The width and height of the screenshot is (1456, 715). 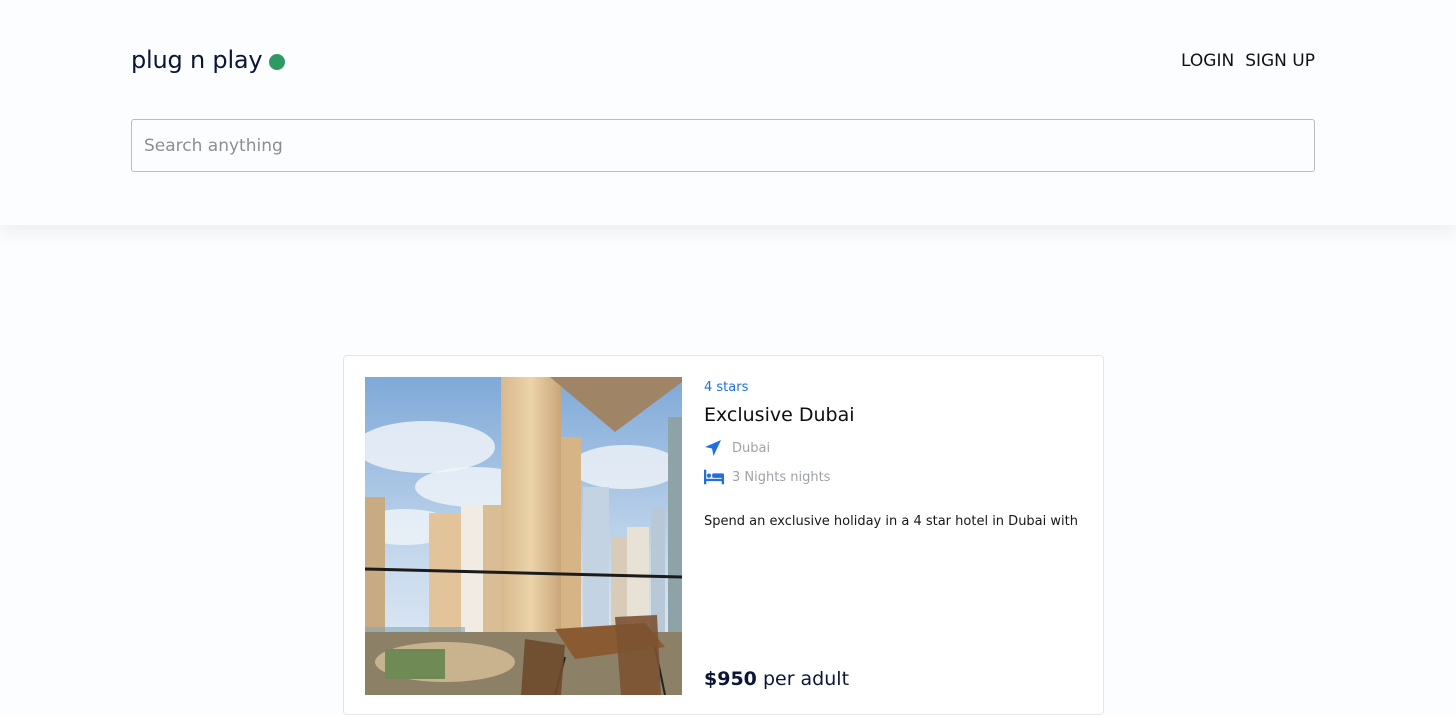 What do you see at coordinates (893, 448) in the screenshot?
I see `location-row: Dubai` at bounding box center [893, 448].